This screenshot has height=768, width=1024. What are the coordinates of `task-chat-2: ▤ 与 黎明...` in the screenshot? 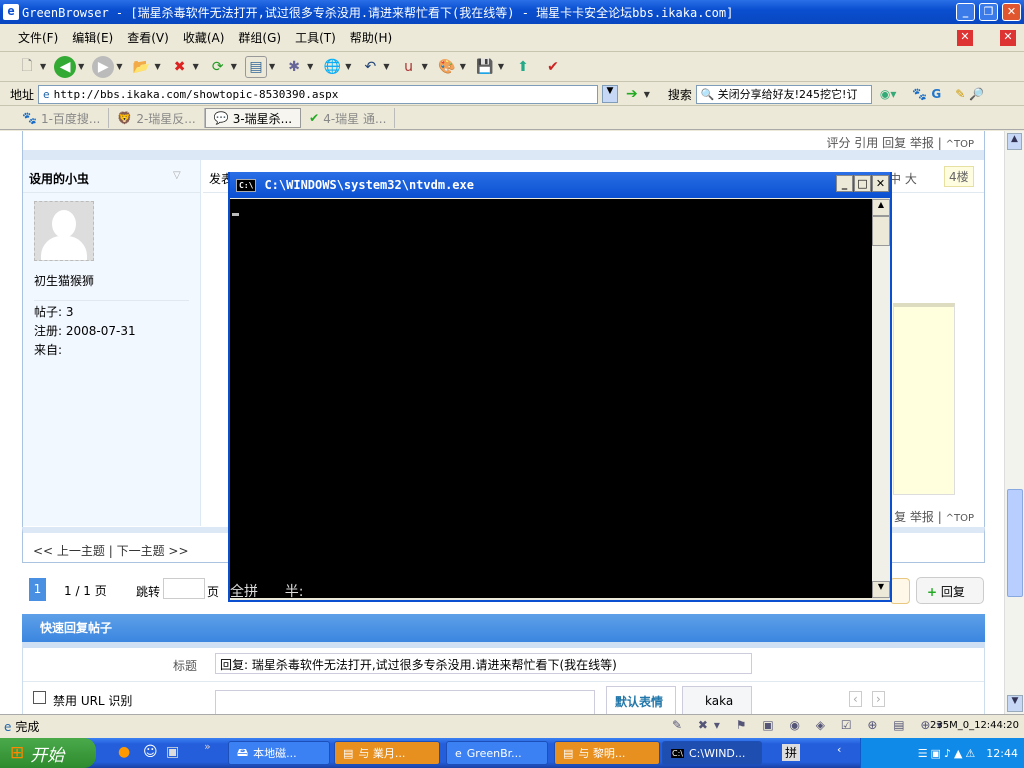 It's located at (607, 753).